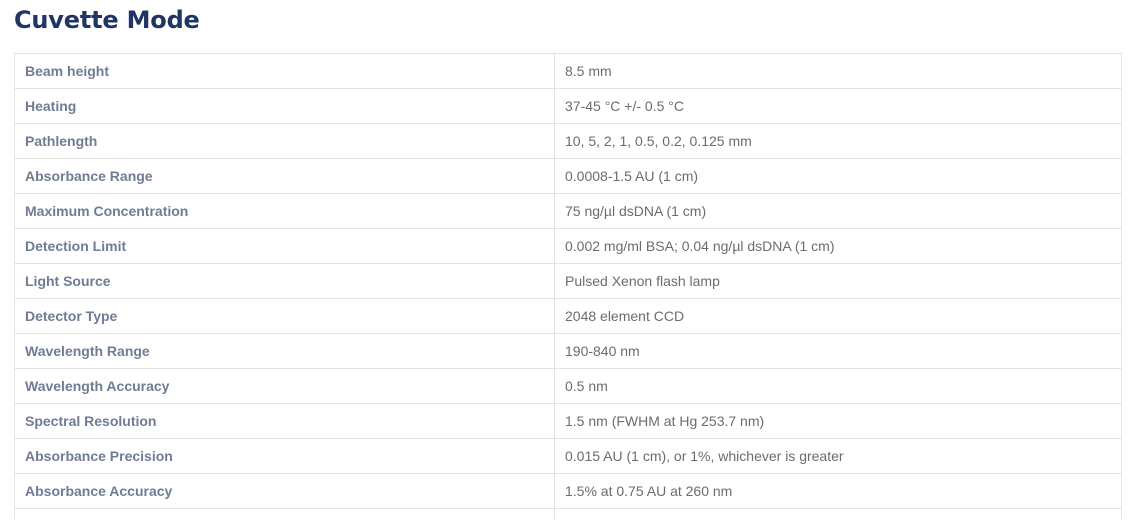 Image resolution: width=1137 pixels, height=532 pixels. What do you see at coordinates (838, 281) in the screenshot?
I see `spec-value: Pulsed Xenon flash lamp` at bounding box center [838, 281].